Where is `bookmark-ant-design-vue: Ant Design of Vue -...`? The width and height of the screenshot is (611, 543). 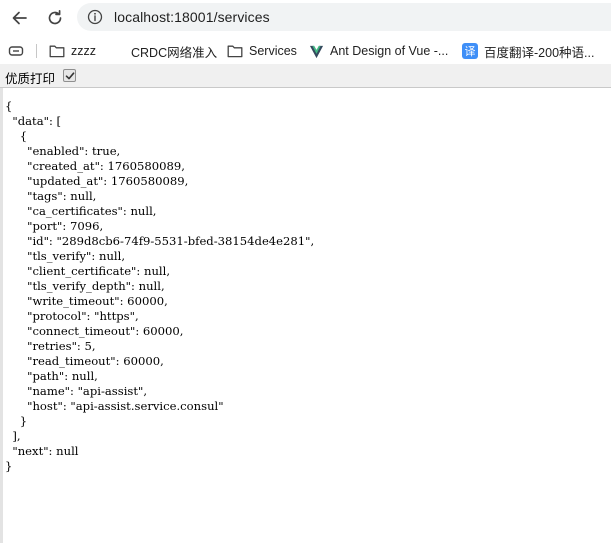
bookmark-ant-design-vue: Ant Design of Vue -... is located at coordinates (378, 51).